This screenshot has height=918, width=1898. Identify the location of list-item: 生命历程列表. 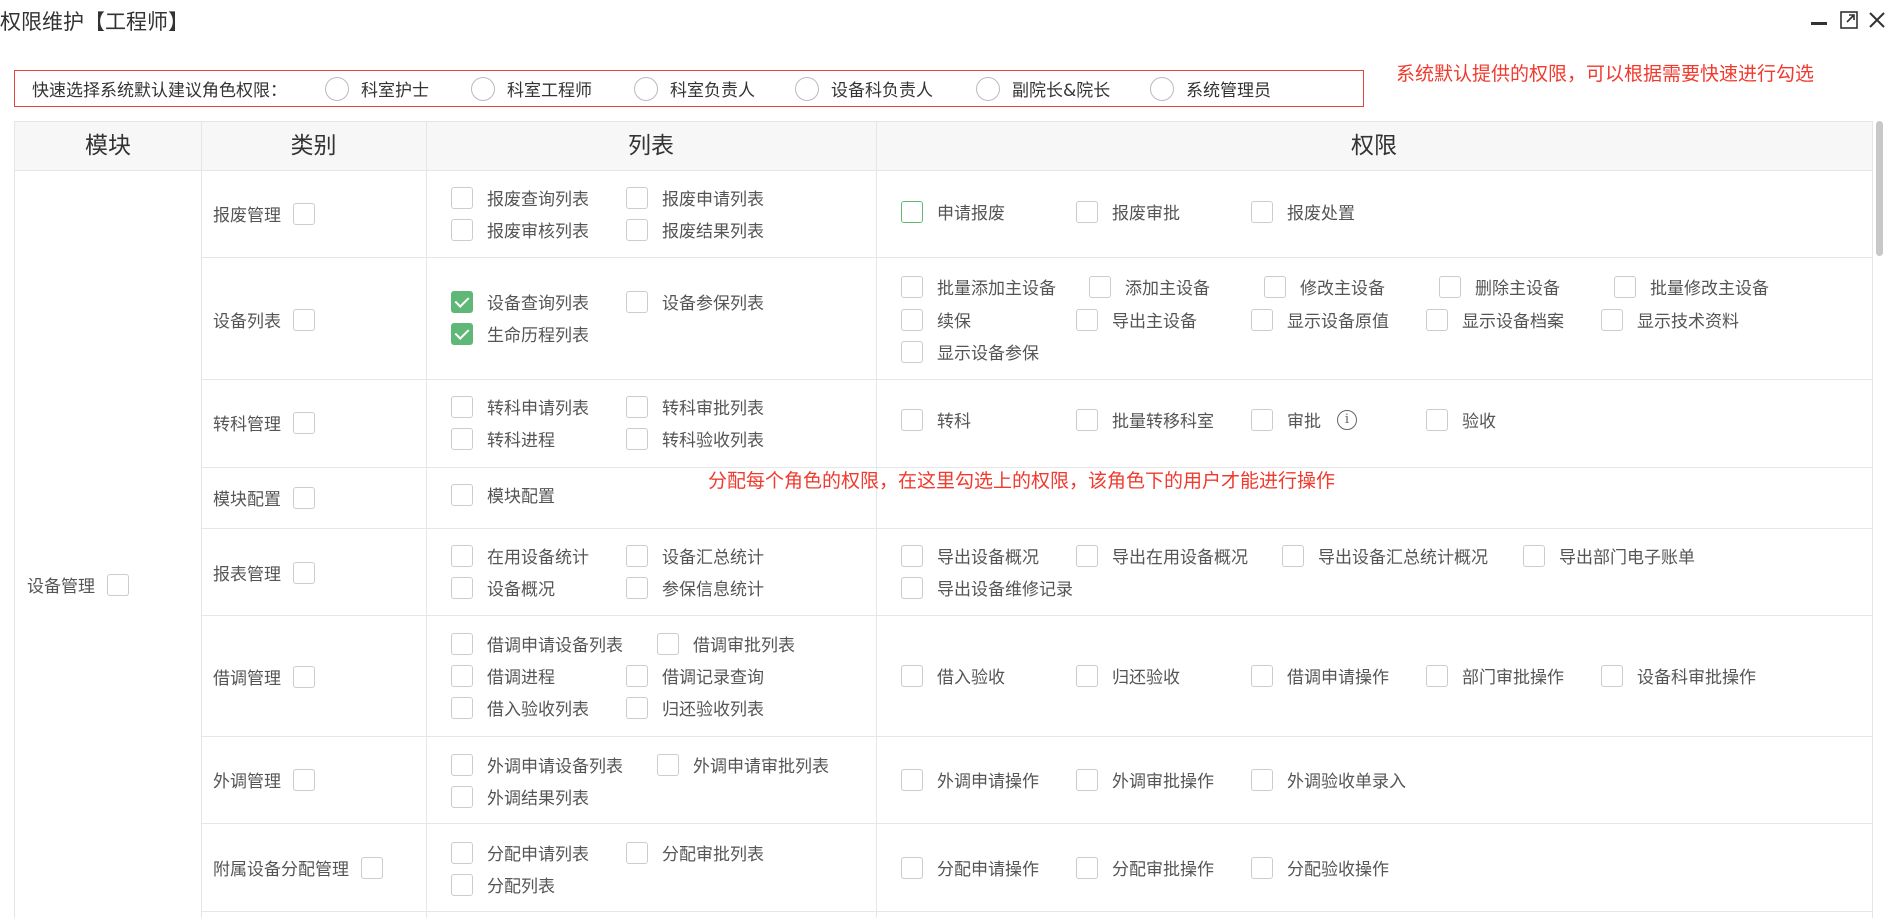
(520, 333).